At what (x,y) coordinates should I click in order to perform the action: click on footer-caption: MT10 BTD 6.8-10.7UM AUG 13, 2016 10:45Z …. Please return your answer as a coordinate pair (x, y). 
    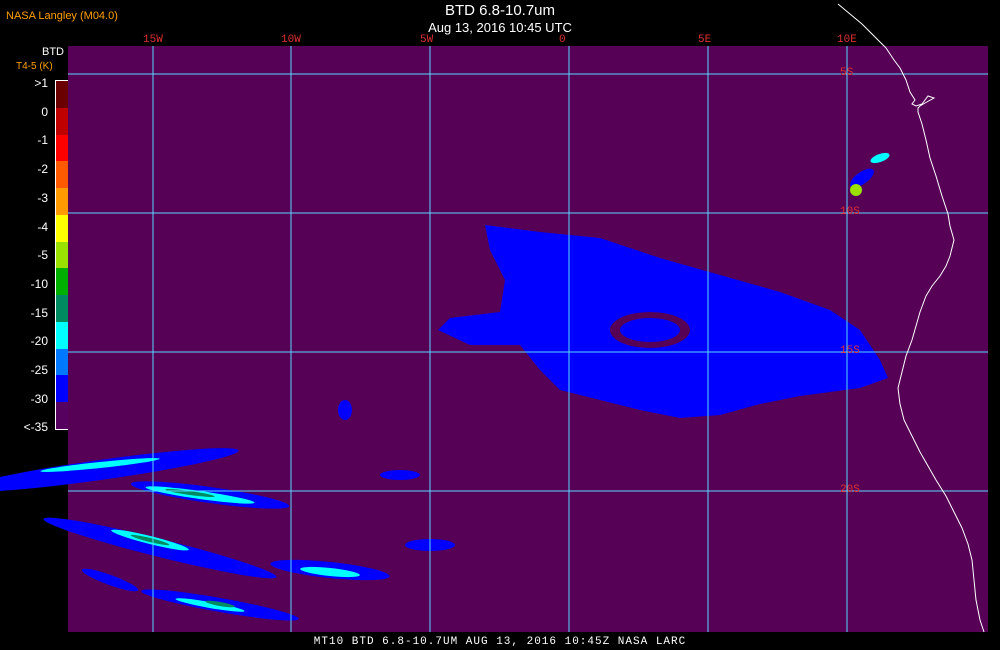
    Looking at the image, I should click on (500, 642).